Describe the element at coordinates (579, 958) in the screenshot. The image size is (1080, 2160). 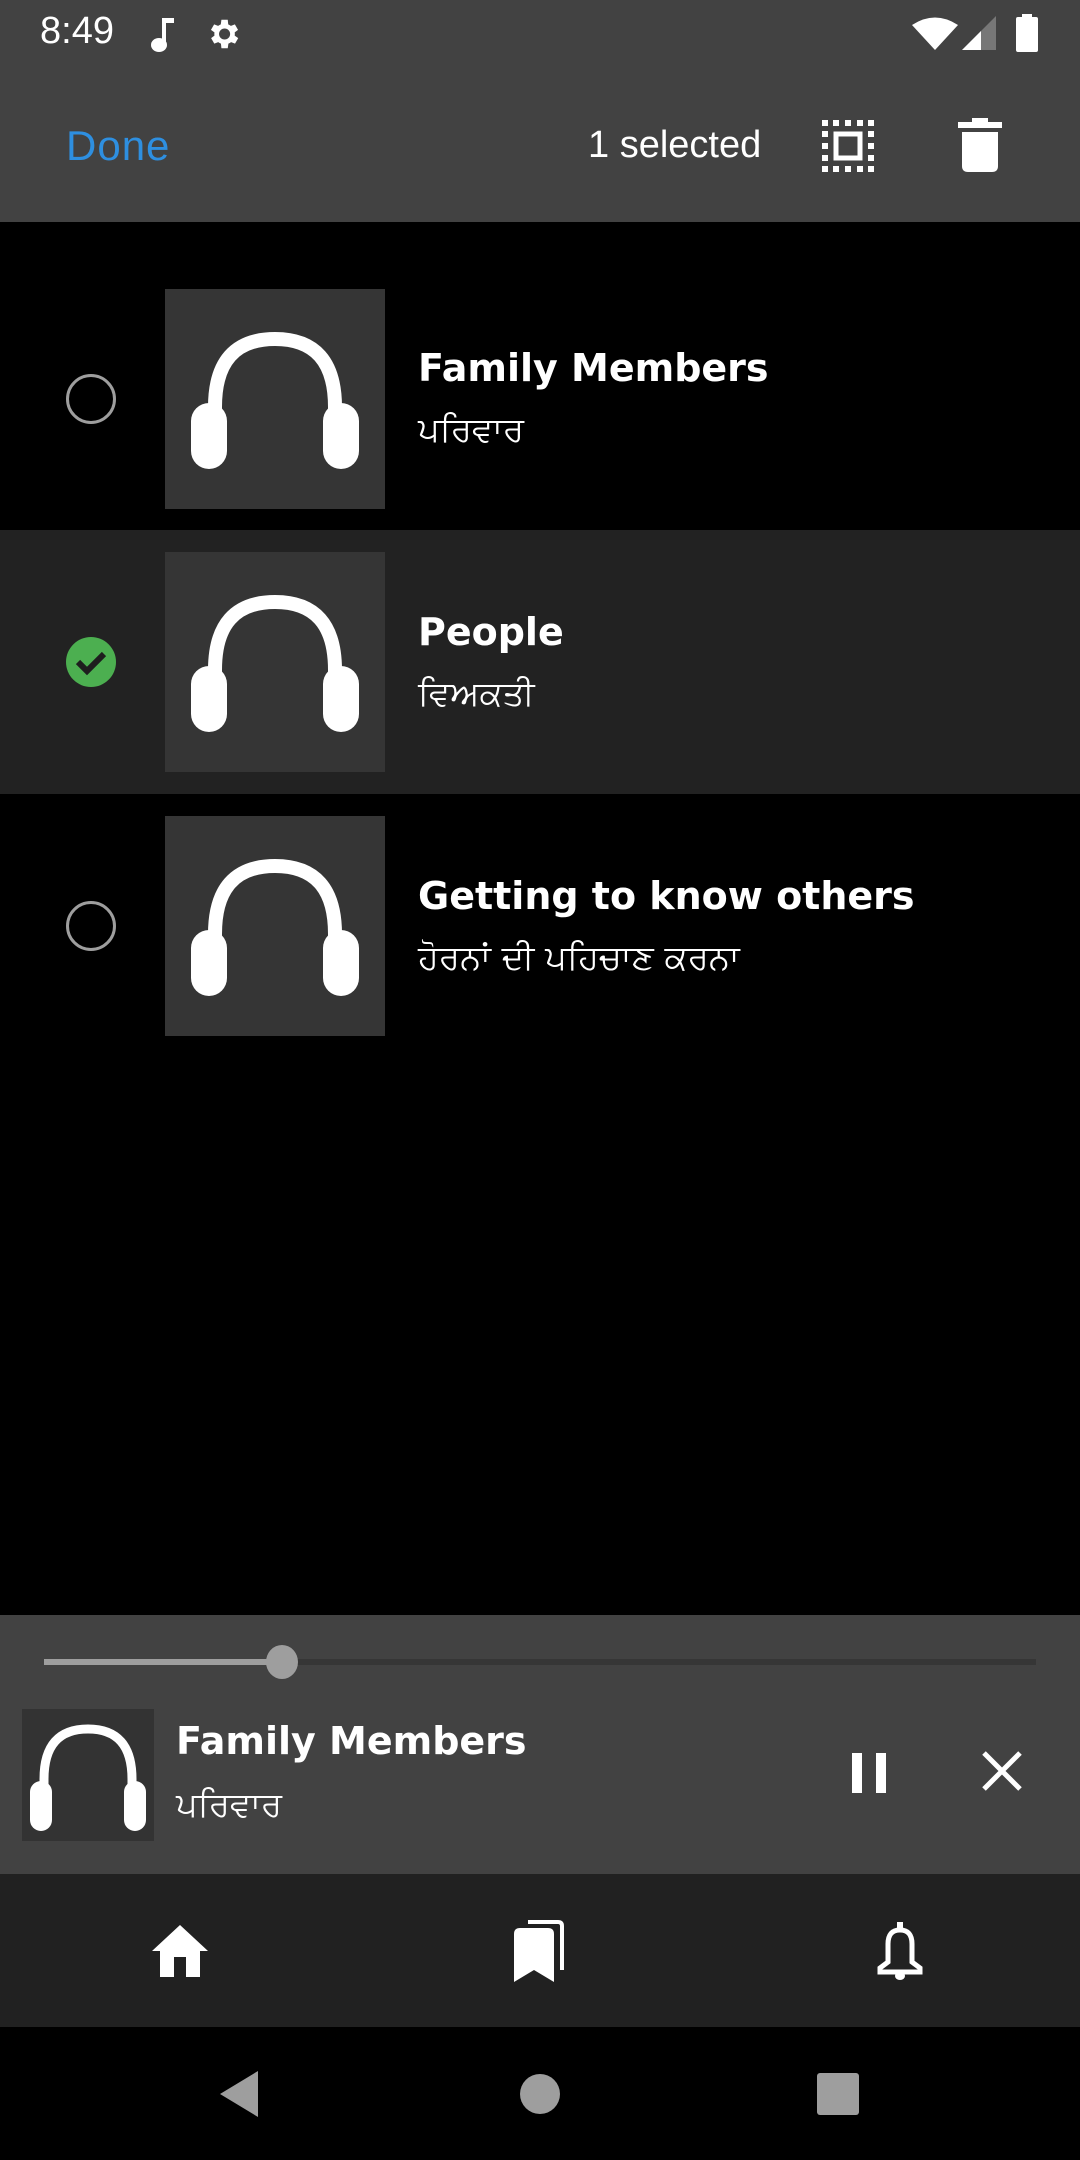
I see `item-subtitle: ਹੋਰਨਾਂ ਦੀ ਪਹਿਚਾਣ ਕਰਨਾ` at that location.